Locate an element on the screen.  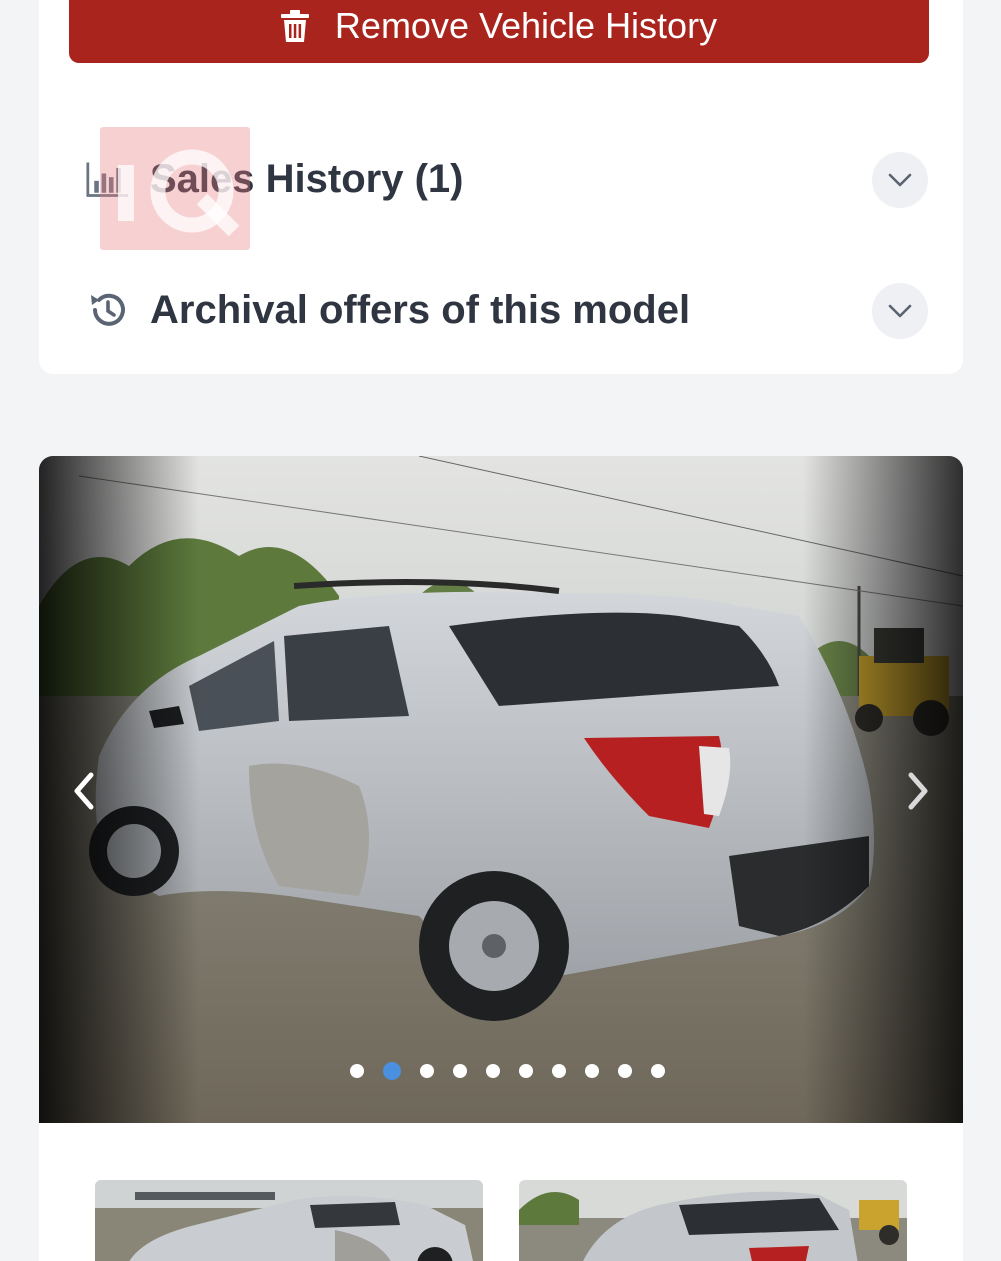
remove-vehicle-history-button: Remove Vehicle History is located at coordinates (499, 31).